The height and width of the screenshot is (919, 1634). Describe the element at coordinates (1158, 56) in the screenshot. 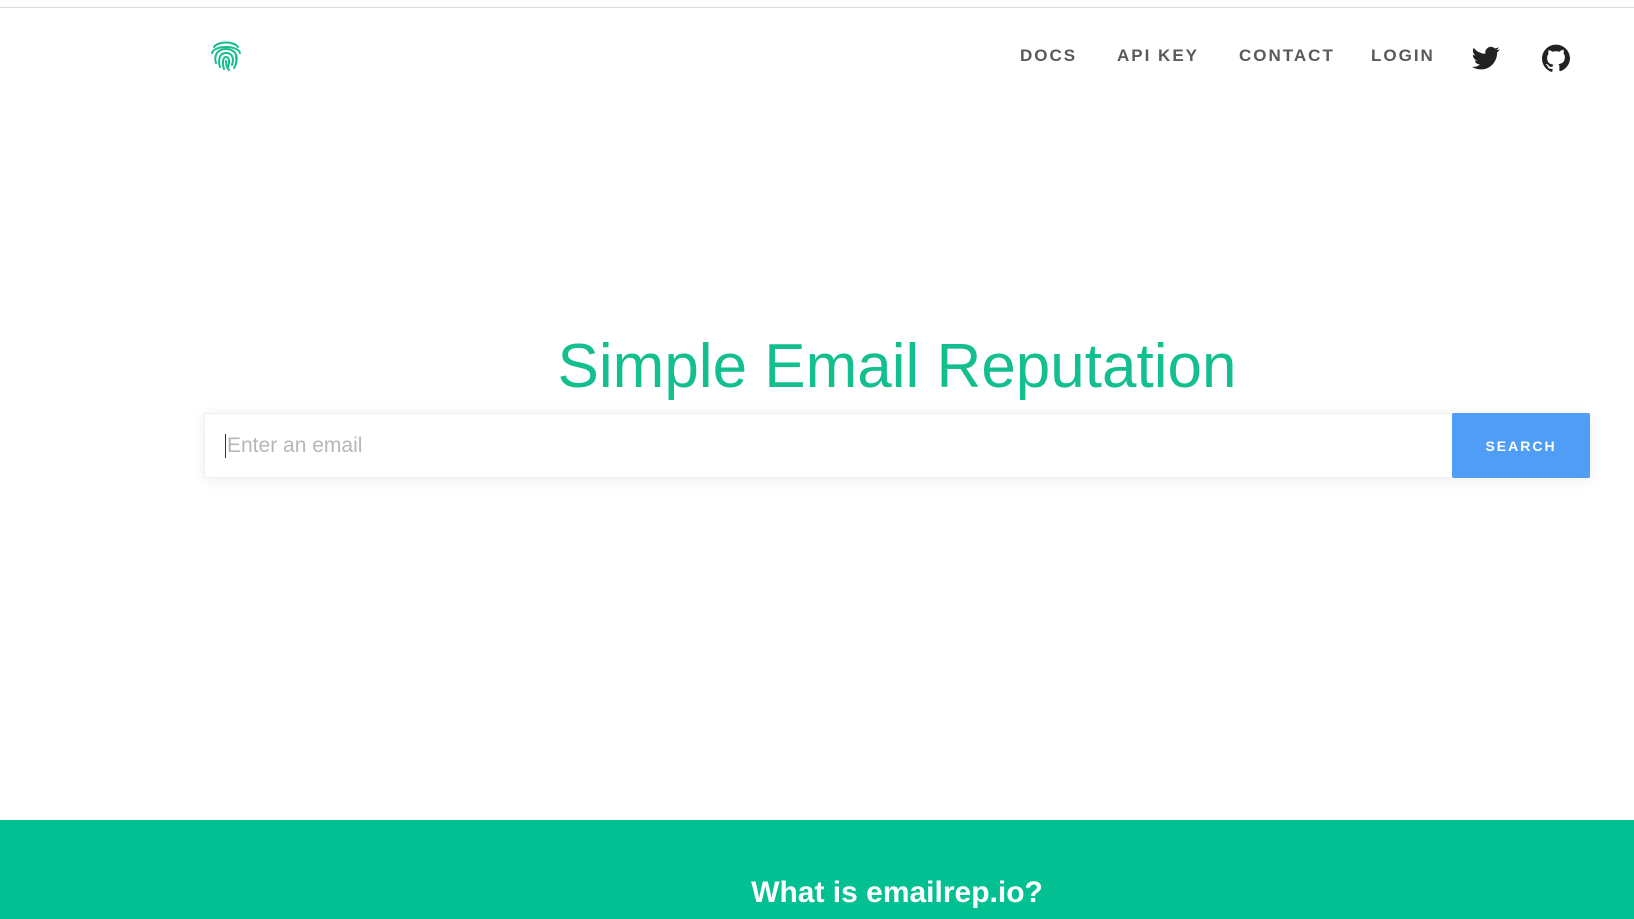

I see `nav-link-api-key: API KEY` at that location.